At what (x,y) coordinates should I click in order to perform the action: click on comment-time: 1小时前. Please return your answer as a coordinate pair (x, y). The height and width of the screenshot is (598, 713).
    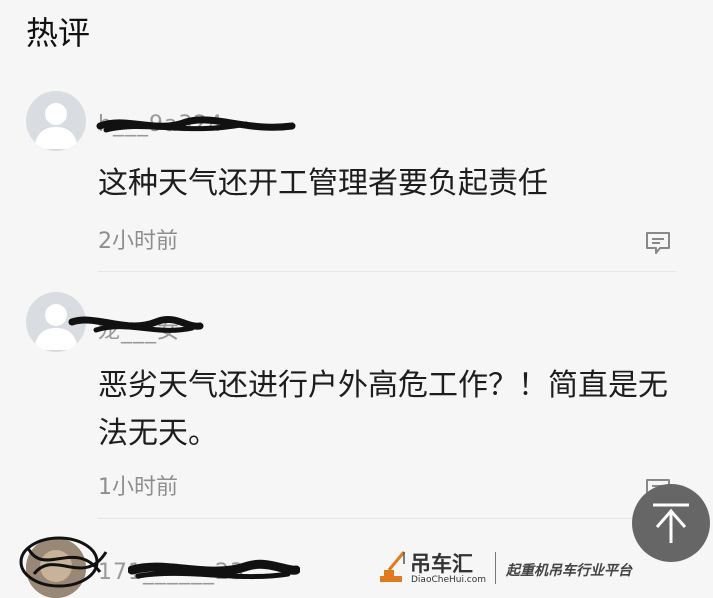
    Looking at the image, I should click on (138, 487).